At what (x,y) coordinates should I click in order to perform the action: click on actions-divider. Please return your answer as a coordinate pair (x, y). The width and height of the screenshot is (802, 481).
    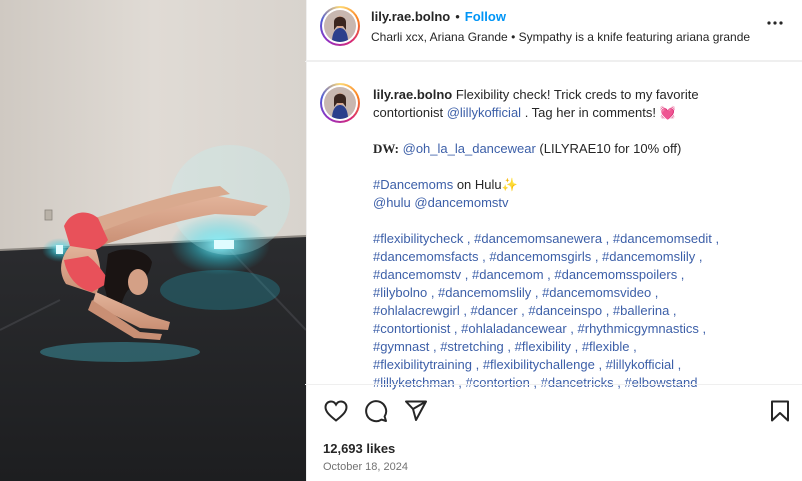
    Looking at the image, I should click on (553, 384).